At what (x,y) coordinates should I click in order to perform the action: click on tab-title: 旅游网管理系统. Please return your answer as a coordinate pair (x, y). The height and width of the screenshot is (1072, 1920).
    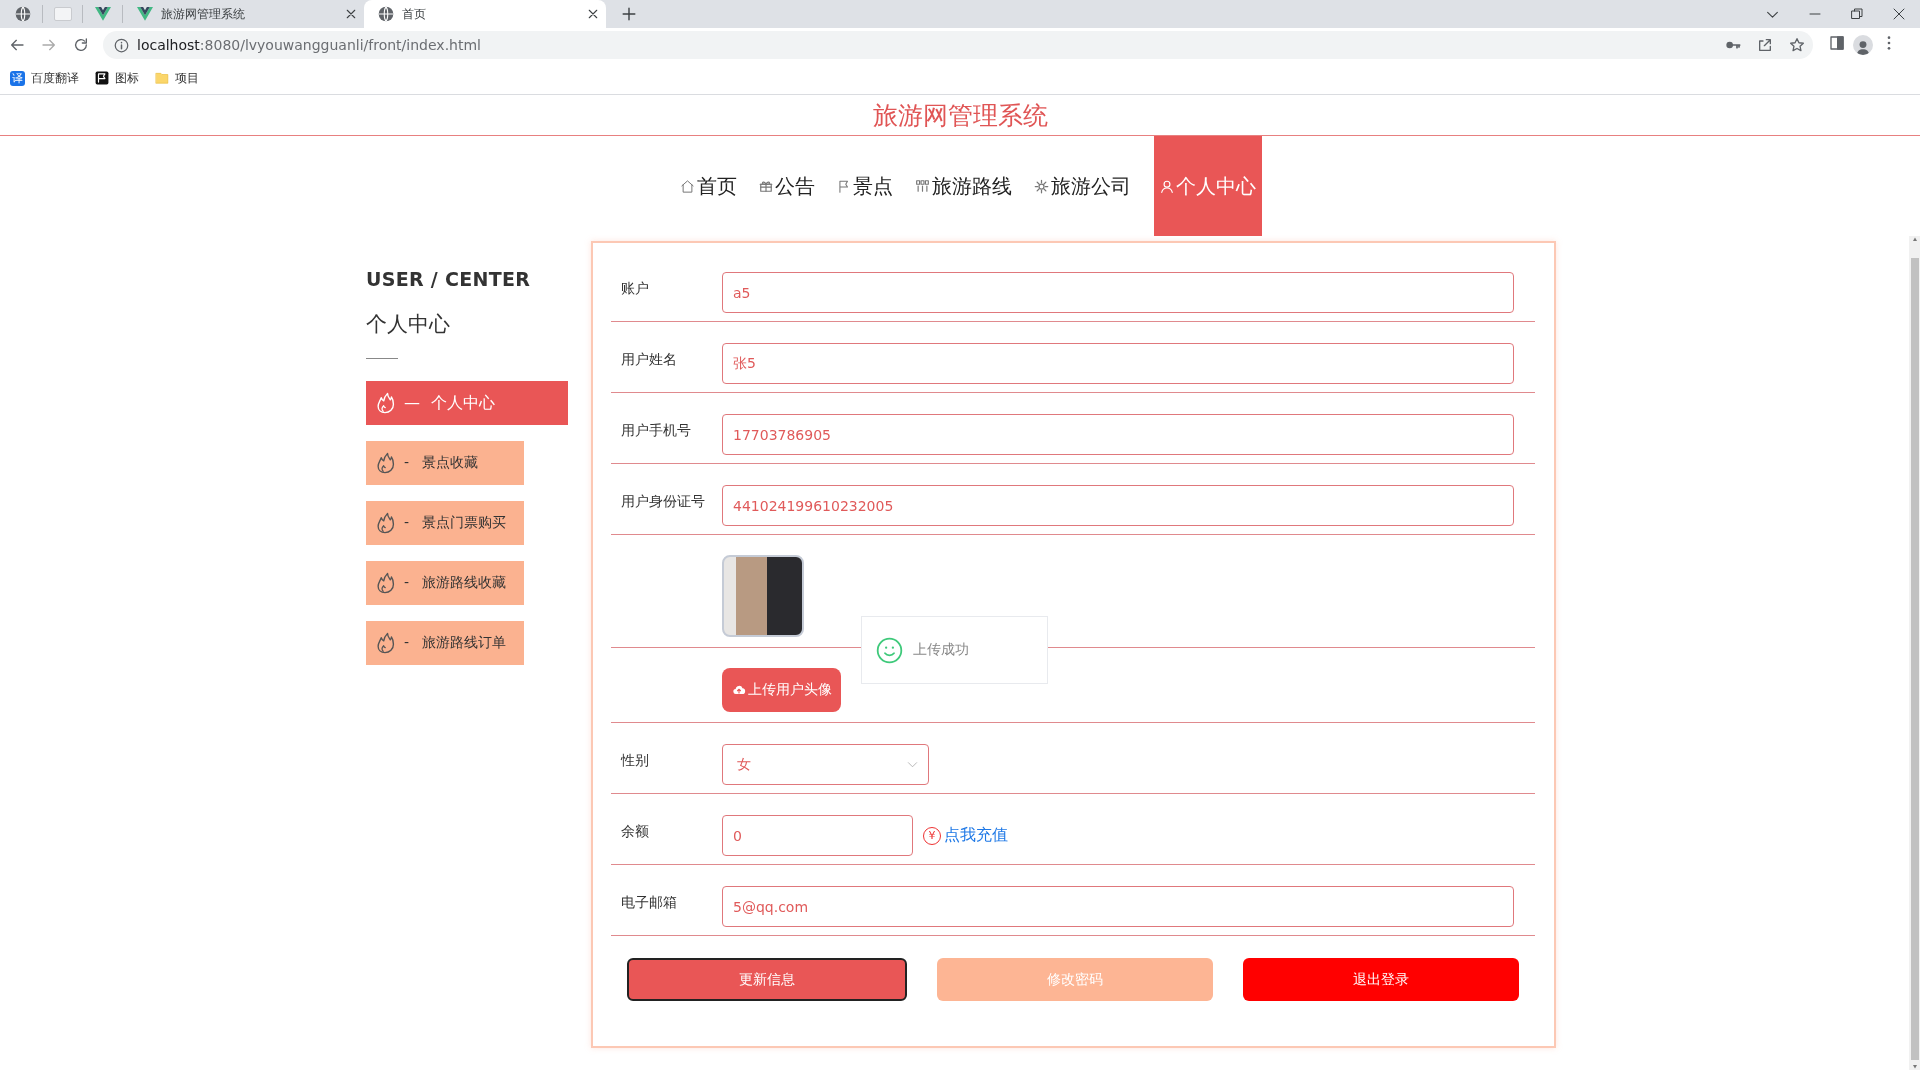
    Looking at the image, I should click on (203, 14).